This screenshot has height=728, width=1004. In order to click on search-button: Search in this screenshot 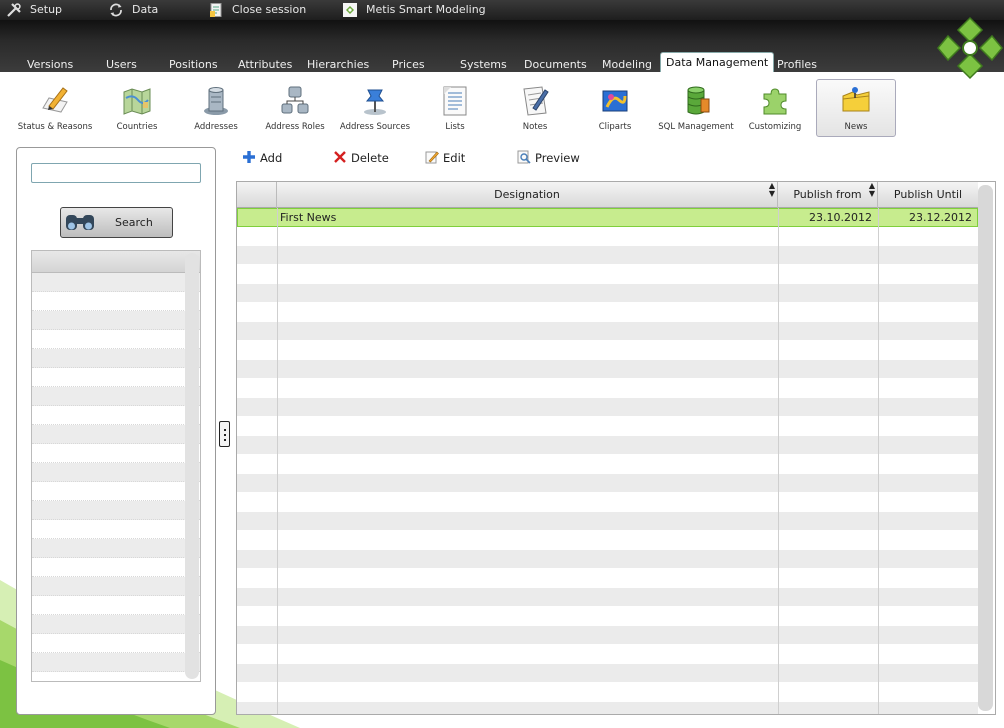, I will do `click(116, 222)`.